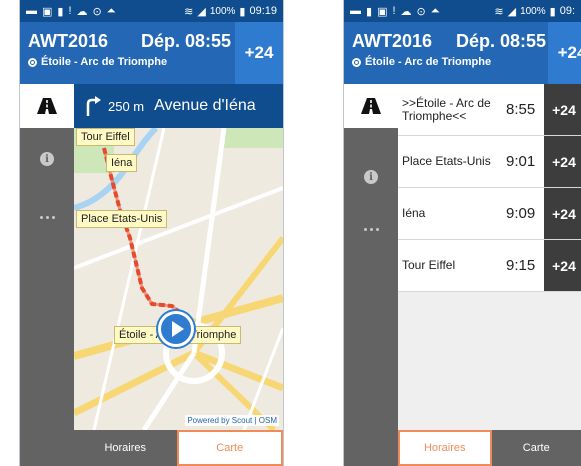  I want to click on turn-distance: 250 m, so click(126, 106).